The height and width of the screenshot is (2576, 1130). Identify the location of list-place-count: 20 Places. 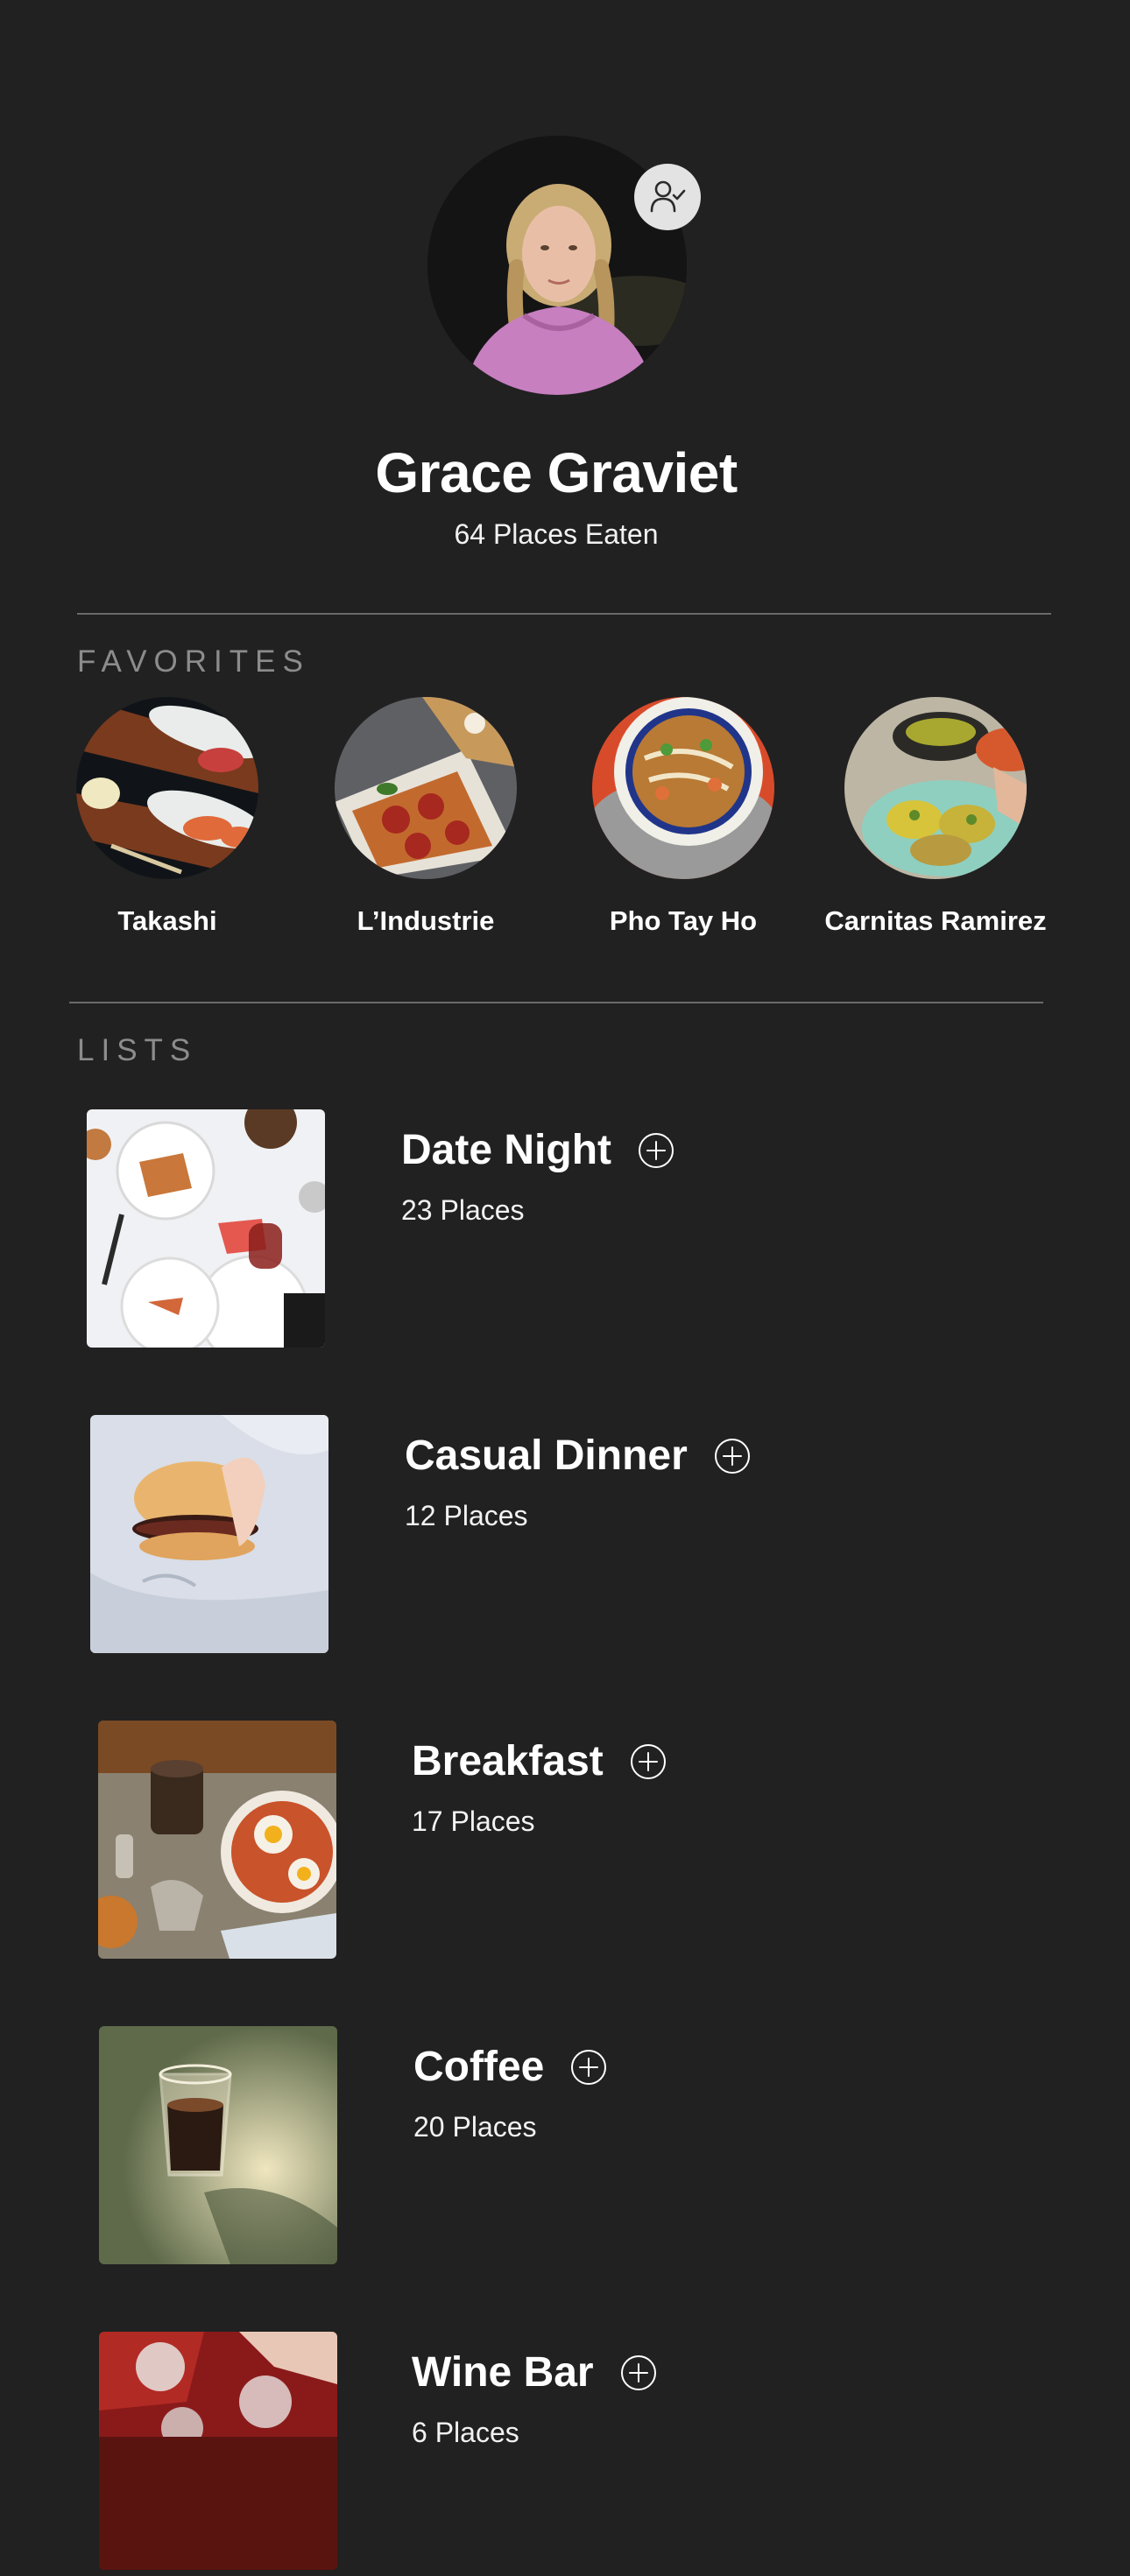
(475, 2127).